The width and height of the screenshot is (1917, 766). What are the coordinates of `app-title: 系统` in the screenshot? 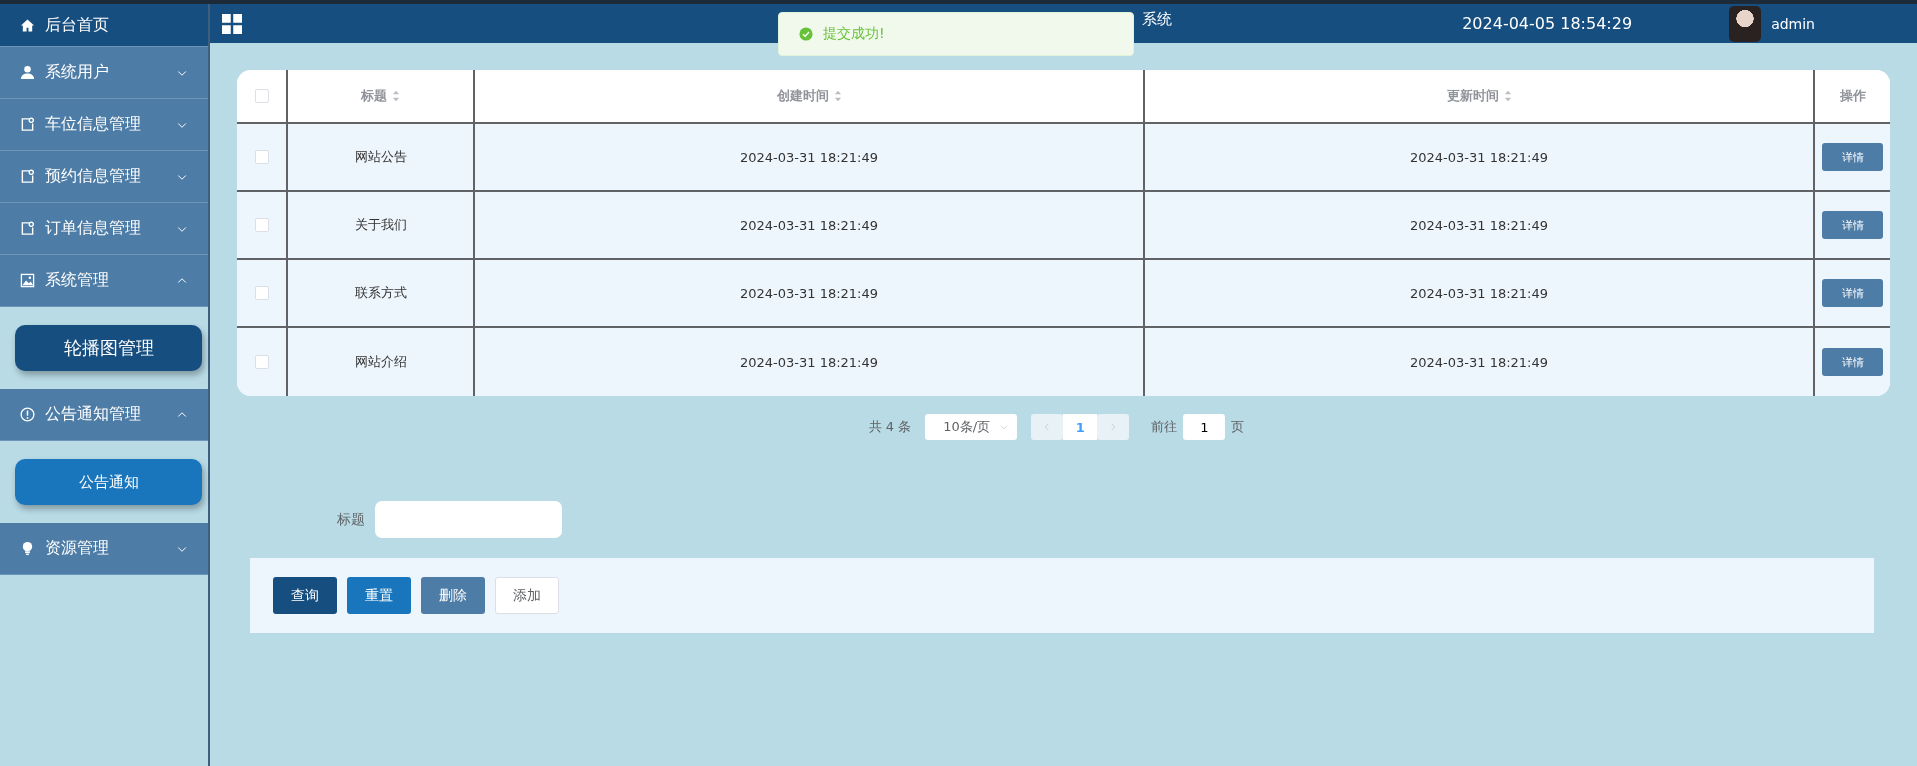 It's located at (1157, 19).